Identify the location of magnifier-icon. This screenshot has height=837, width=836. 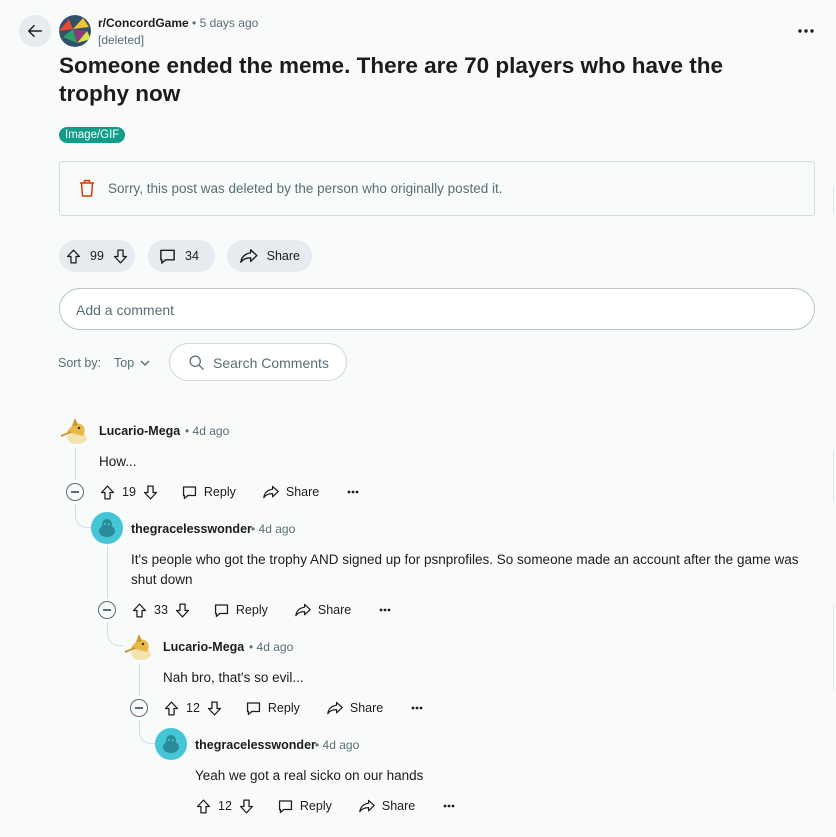
(196, 362).